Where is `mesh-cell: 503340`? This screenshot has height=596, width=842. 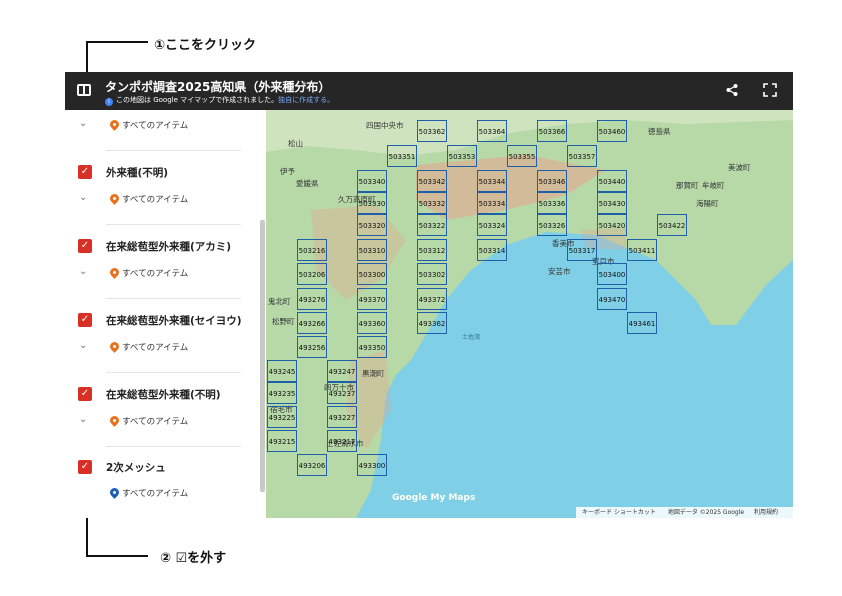
mesh-cell: 503340 is located at coordinates (372, 181).